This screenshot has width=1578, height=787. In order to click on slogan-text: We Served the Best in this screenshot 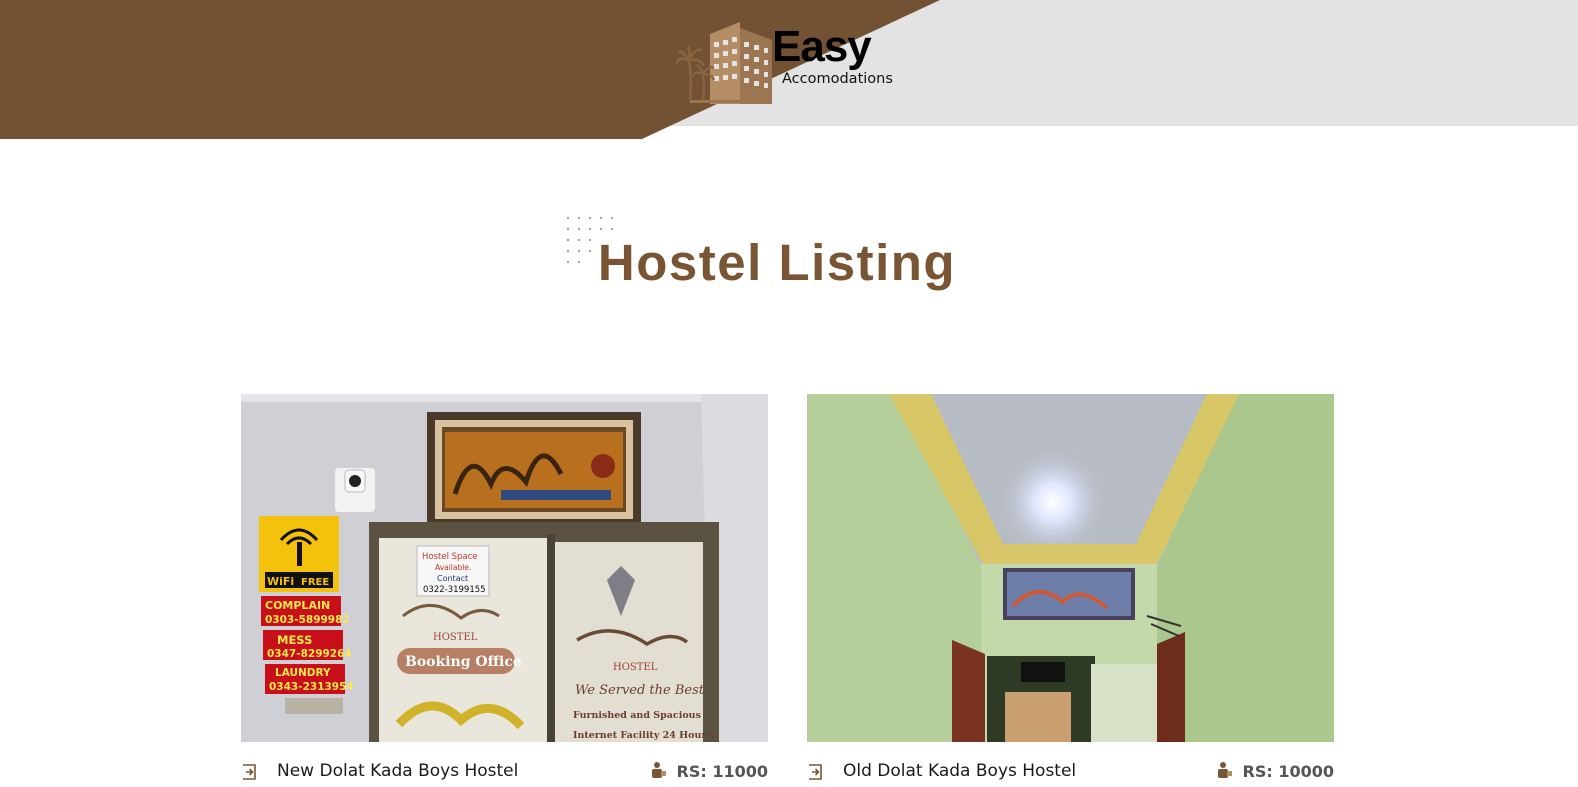, I will do `click(640, 690)`.